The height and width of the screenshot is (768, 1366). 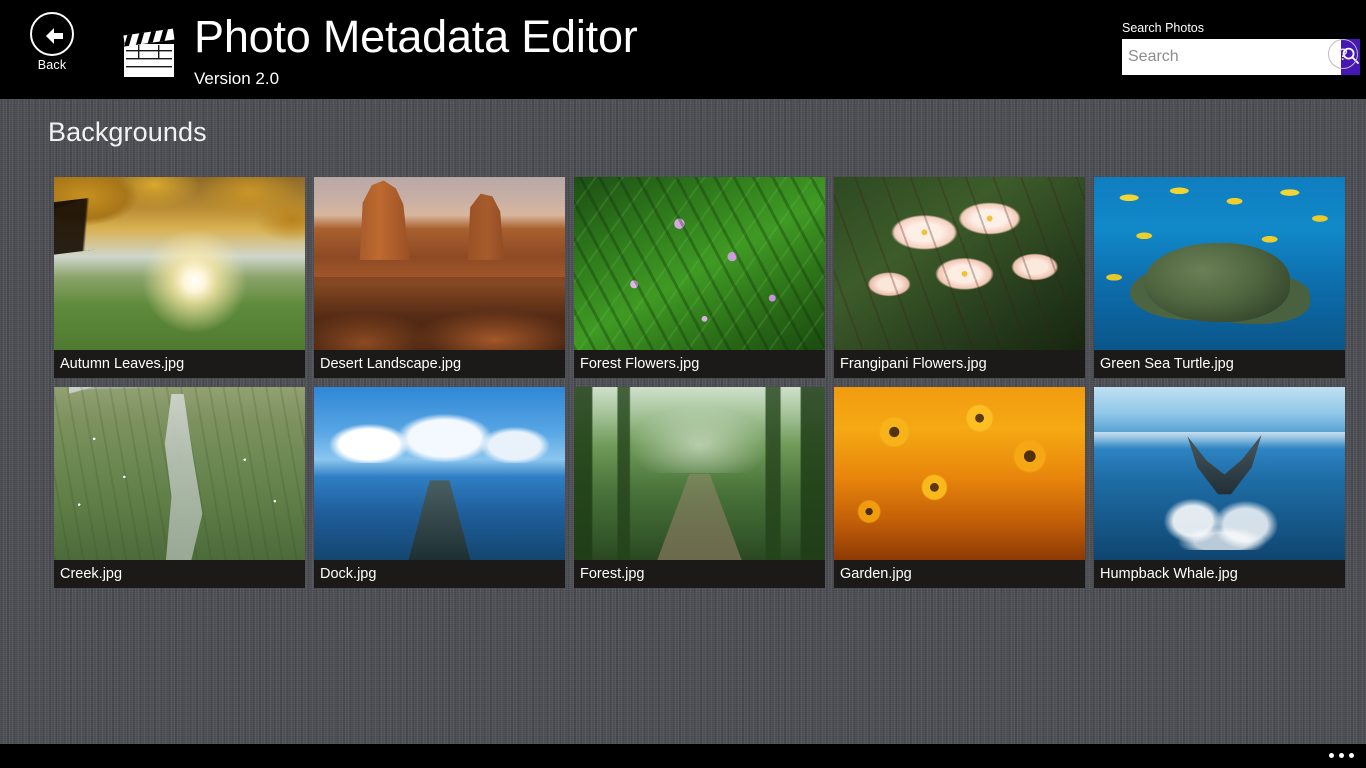 I want to click on search-row, so click(x=1241, y=57).